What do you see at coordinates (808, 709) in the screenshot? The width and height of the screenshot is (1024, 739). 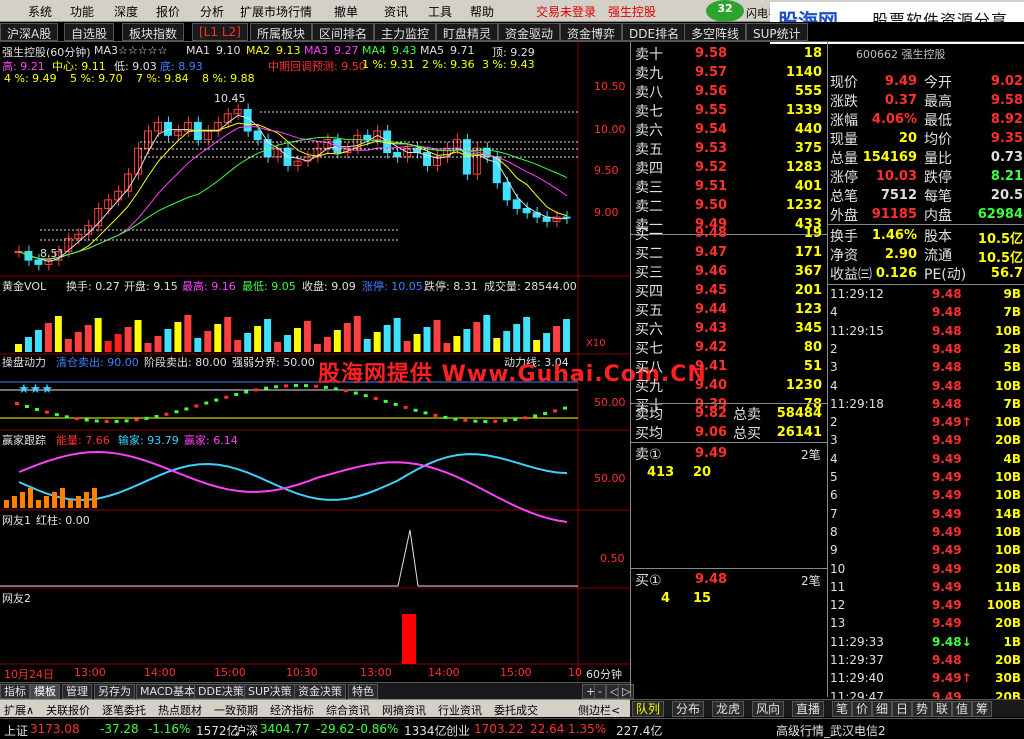 I see `detail-tab: 直播` at bounding box center [808, 709].